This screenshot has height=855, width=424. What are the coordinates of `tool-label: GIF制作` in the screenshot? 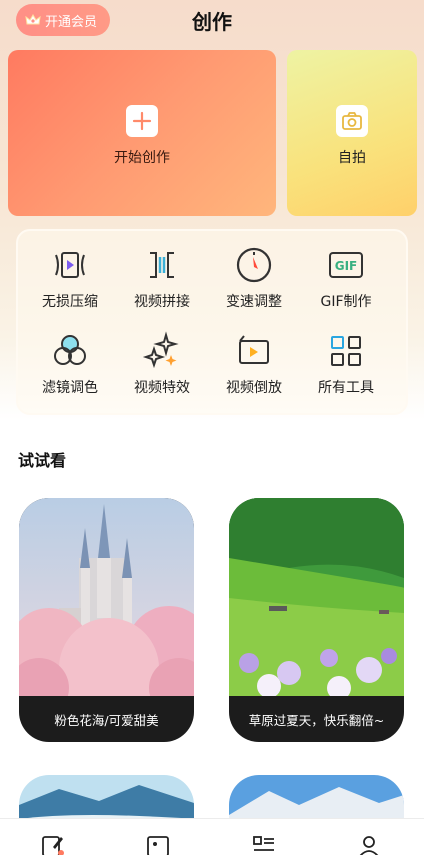 It's located at (346, 302).